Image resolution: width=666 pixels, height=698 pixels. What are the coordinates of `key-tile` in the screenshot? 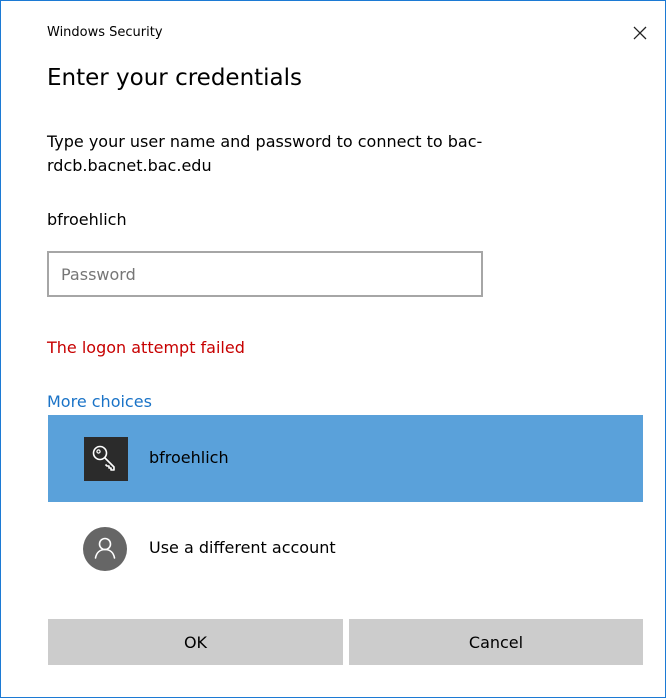 It's located at (106, 459).